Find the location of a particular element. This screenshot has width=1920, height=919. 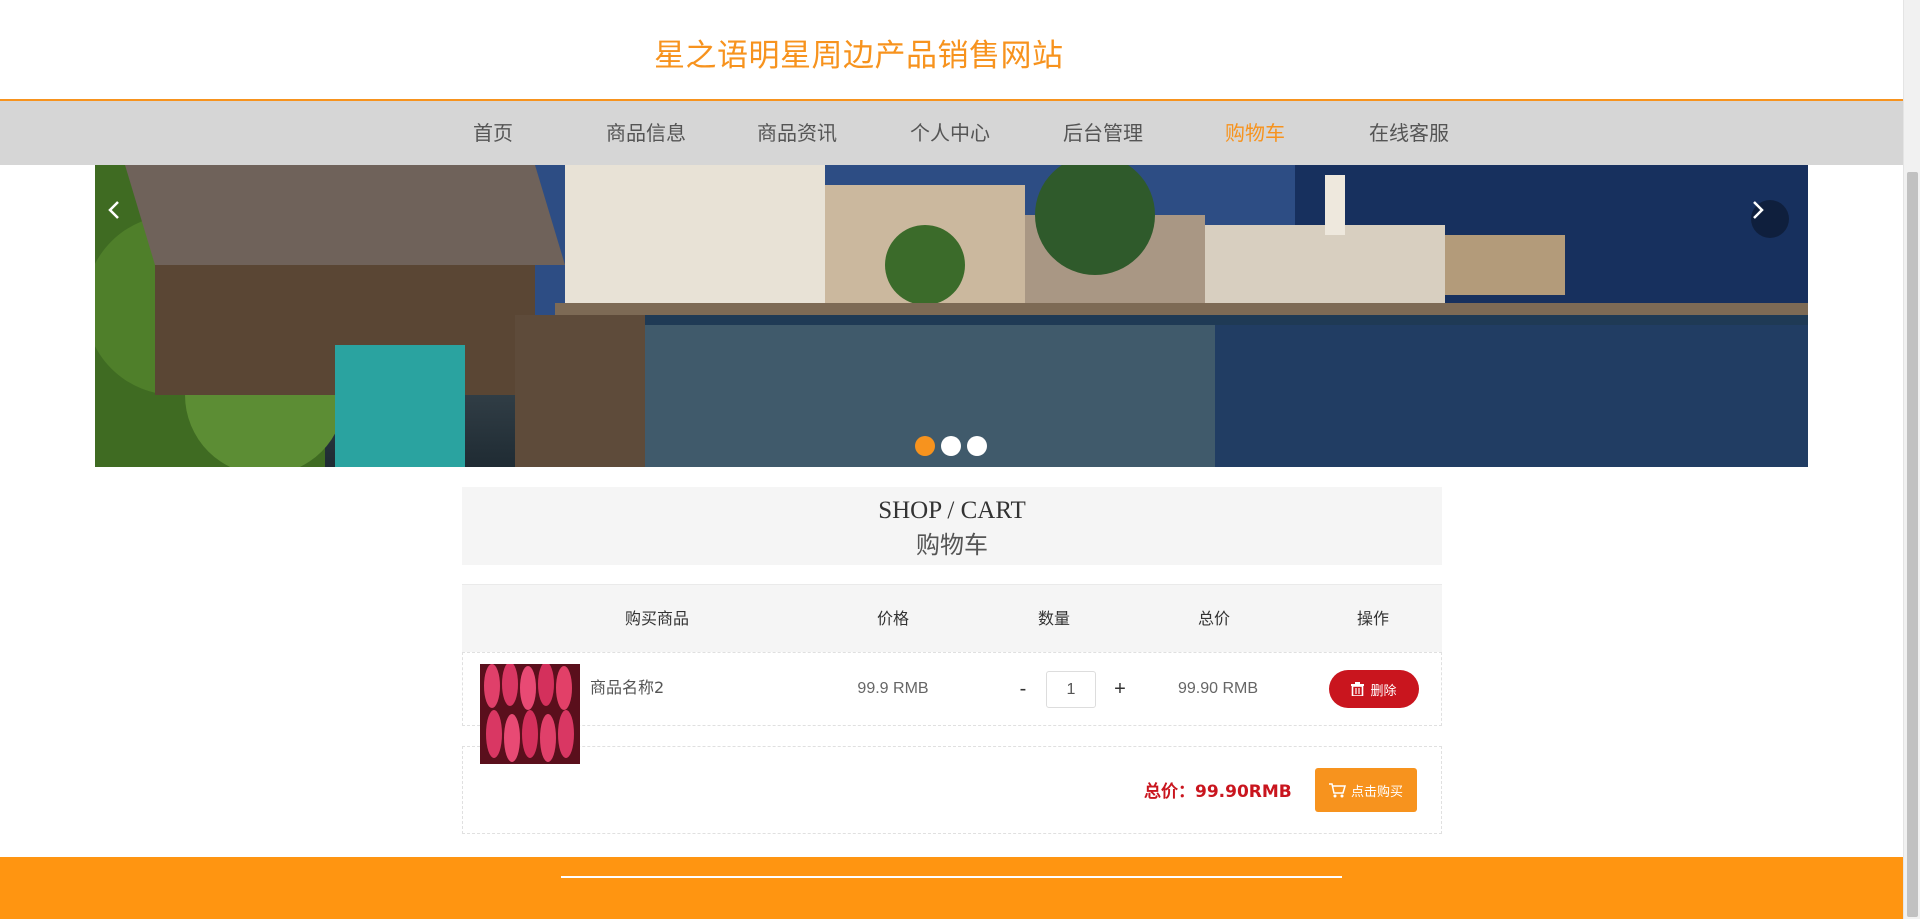

site-title: 星之语明星周边产品销售网站 is located at coordinates (859, 52).